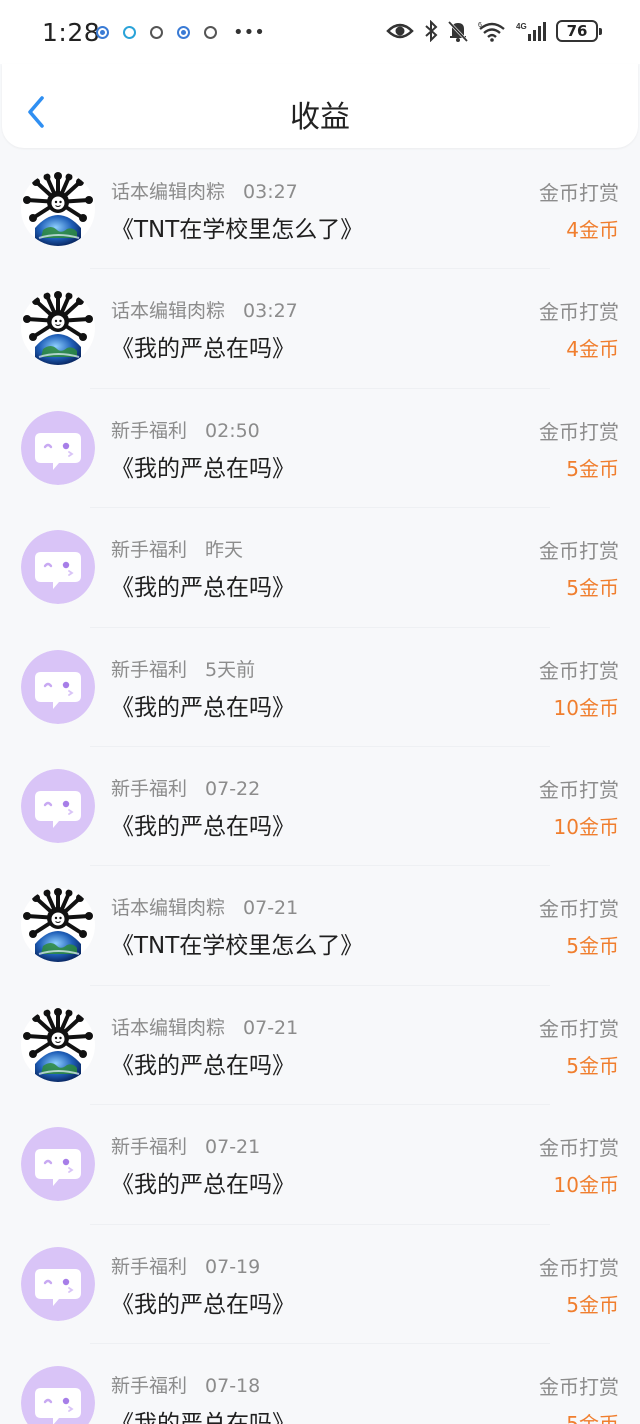 The image size is (640, 1424). I want to click on income-list-item: 新手福利 02:50 《我的严总在吗》 金币打赏 5金币, so click(320, 449).